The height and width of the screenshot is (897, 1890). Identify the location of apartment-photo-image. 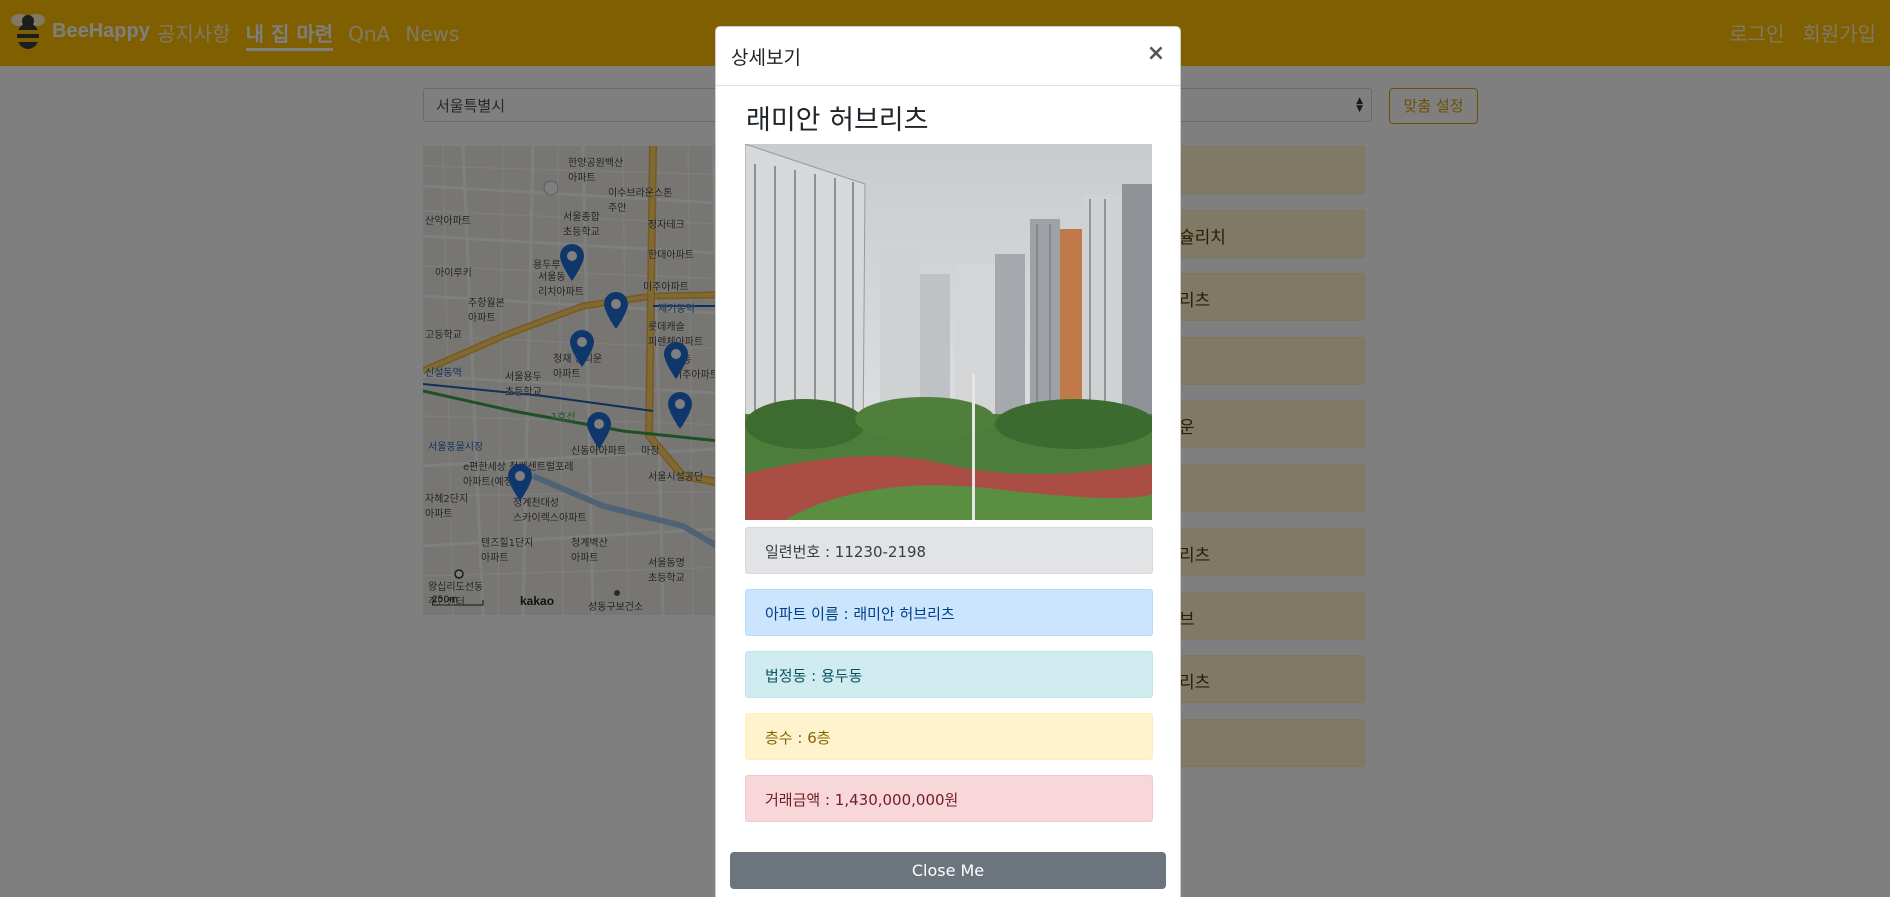
(948, 332).